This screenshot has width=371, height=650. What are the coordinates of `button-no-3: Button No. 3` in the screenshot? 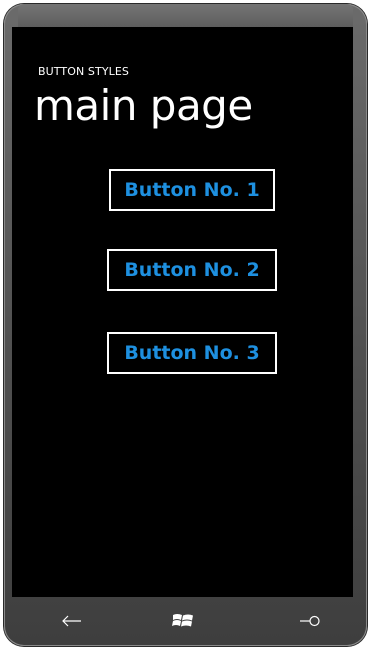 It's located at (192, 353).